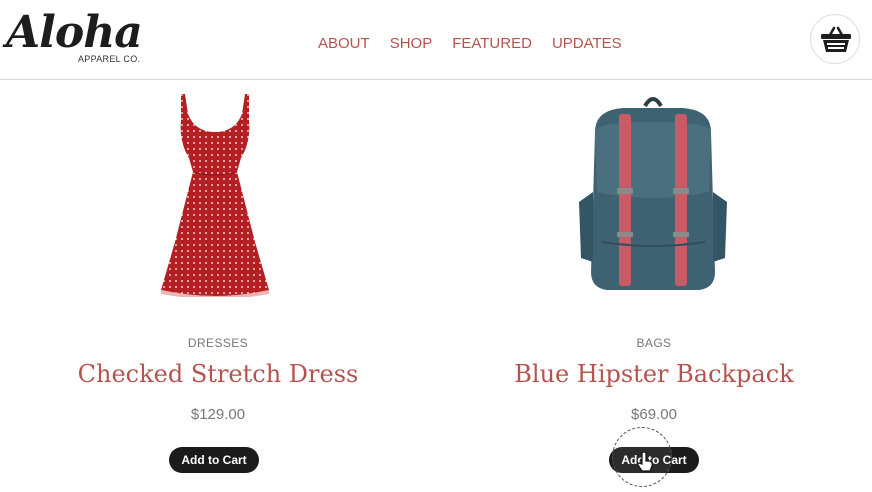  What do you see at coordinates (653, 194) in the screenshot?
I see `product-image-backpack` at bounding box center [653, 194].